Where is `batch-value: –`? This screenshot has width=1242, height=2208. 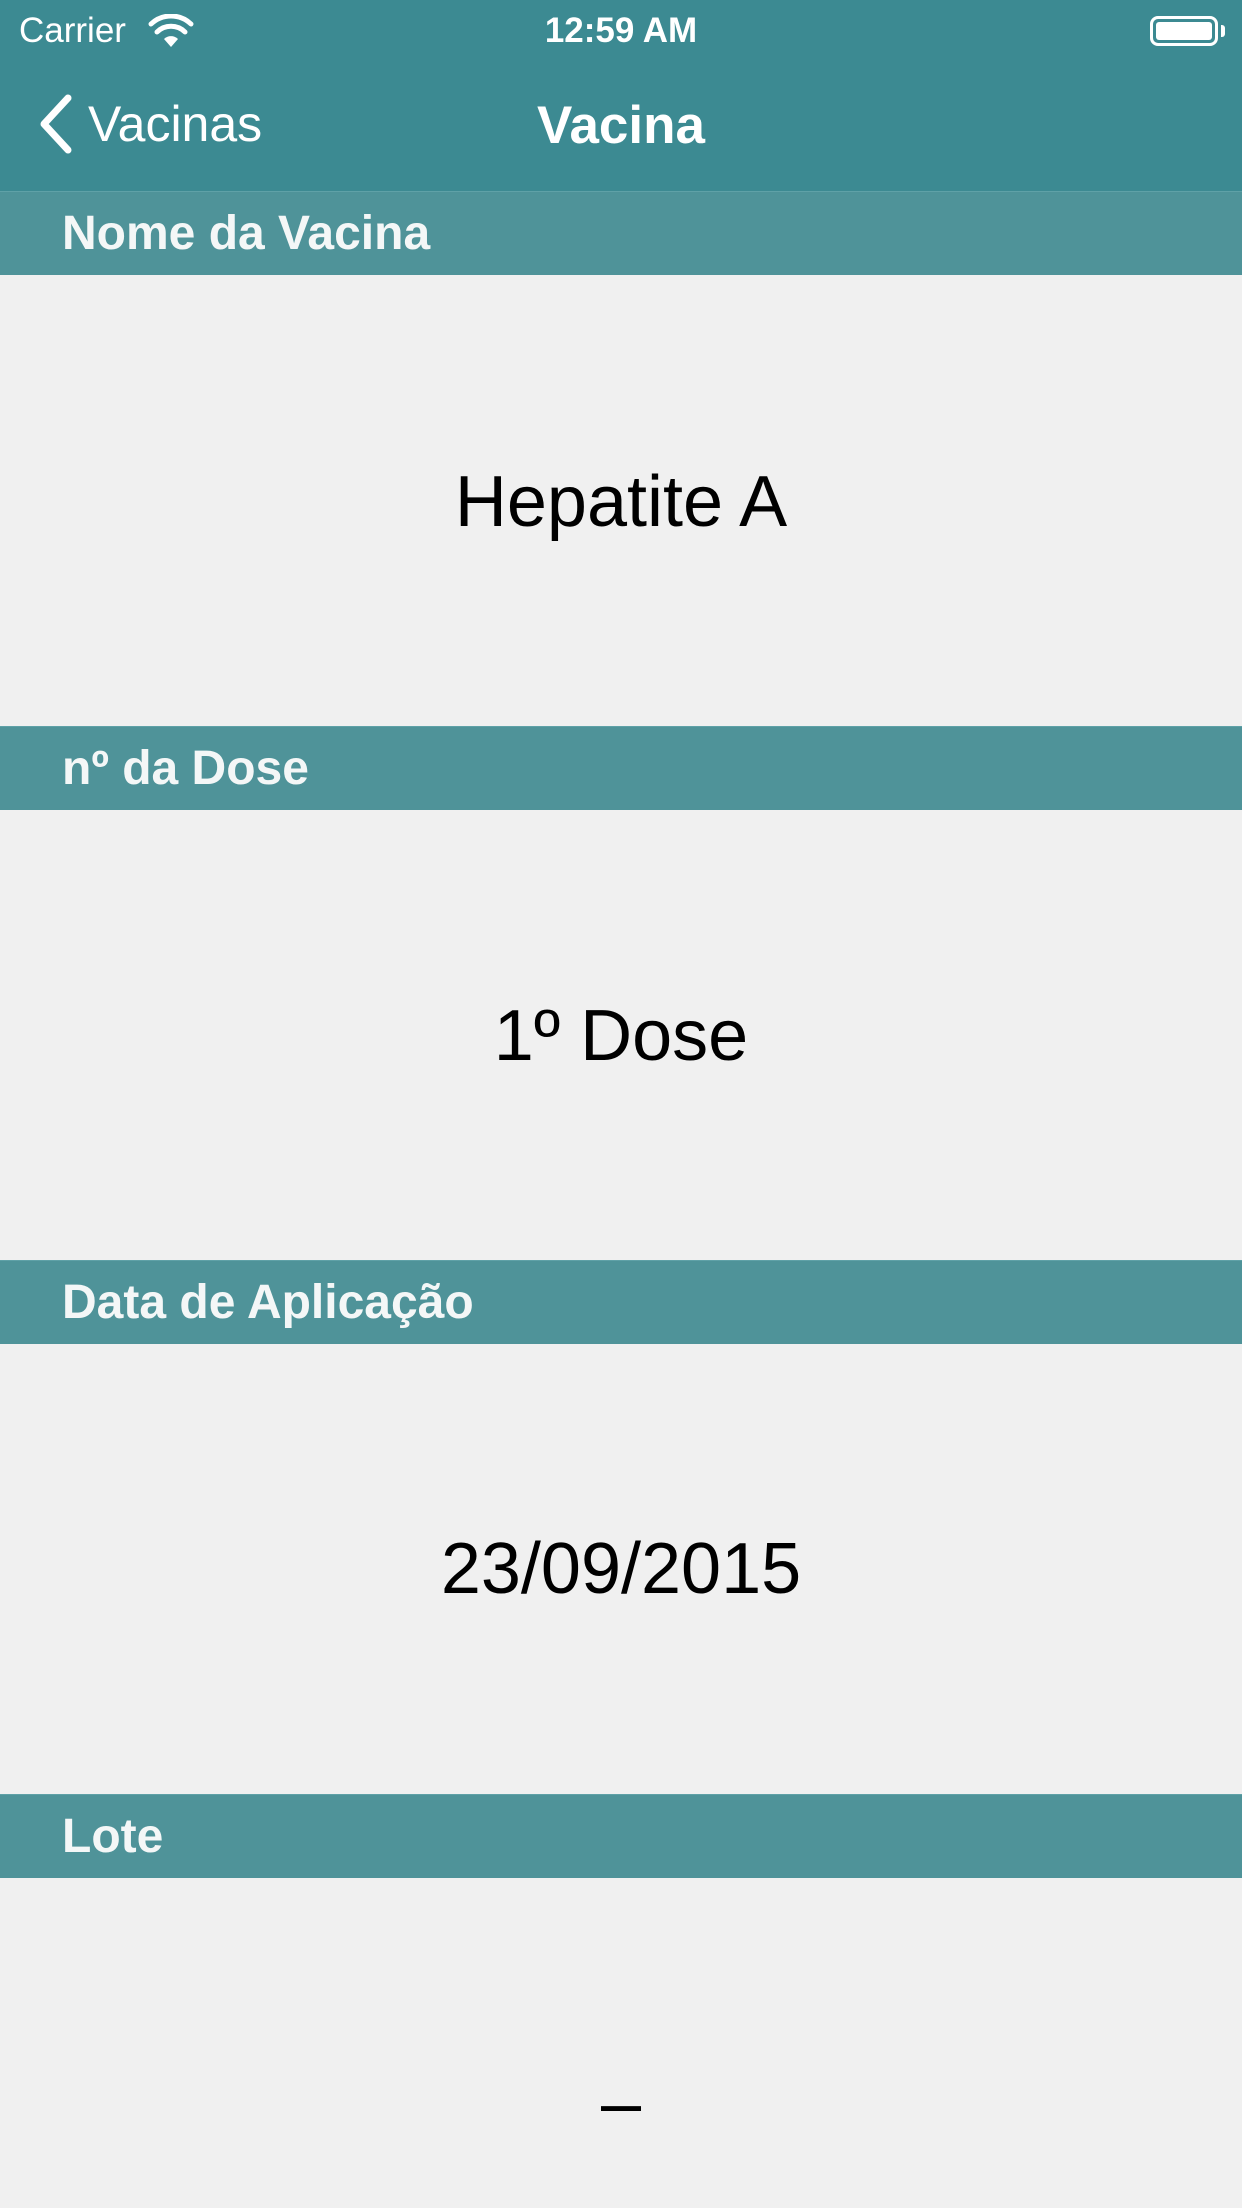
batch-value: – is located at coordinates (621, 2103).